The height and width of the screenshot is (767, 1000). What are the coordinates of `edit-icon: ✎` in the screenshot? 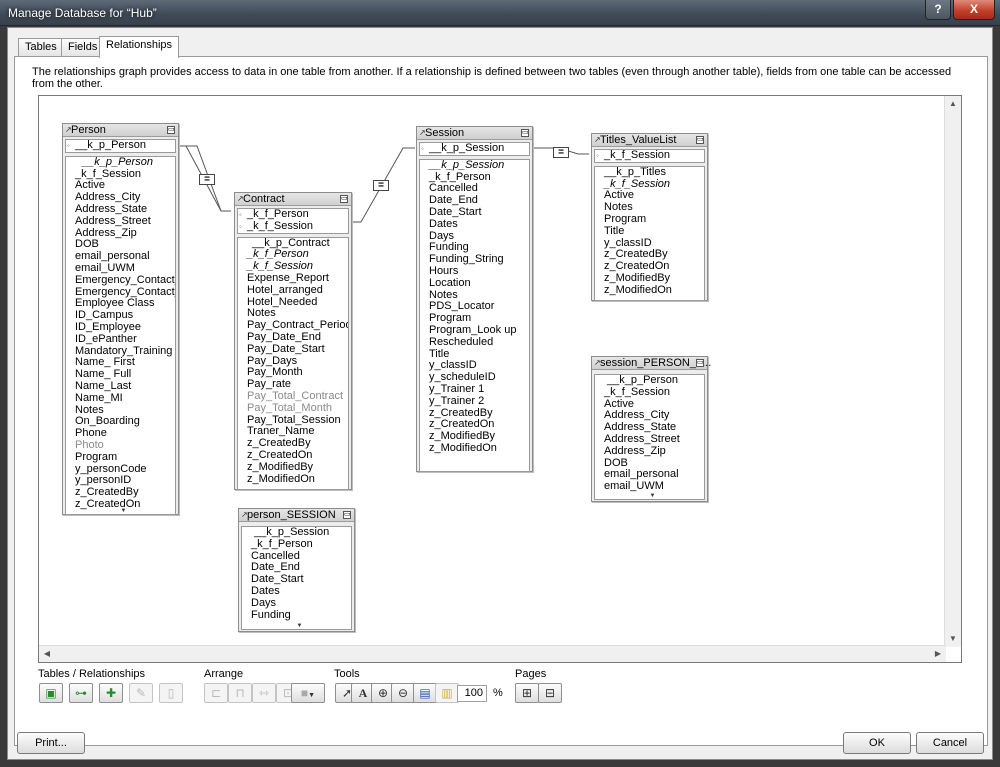 It's located at (141, 693).